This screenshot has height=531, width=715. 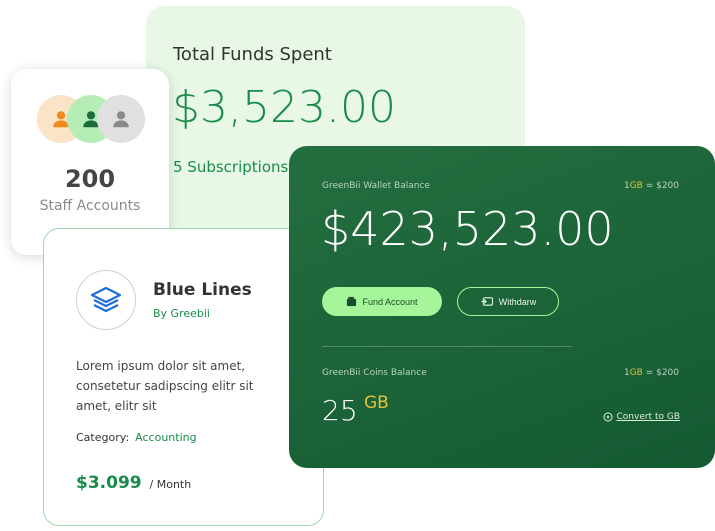 I want to click on rate-suffix: = $200, so click(x=660, y=186).